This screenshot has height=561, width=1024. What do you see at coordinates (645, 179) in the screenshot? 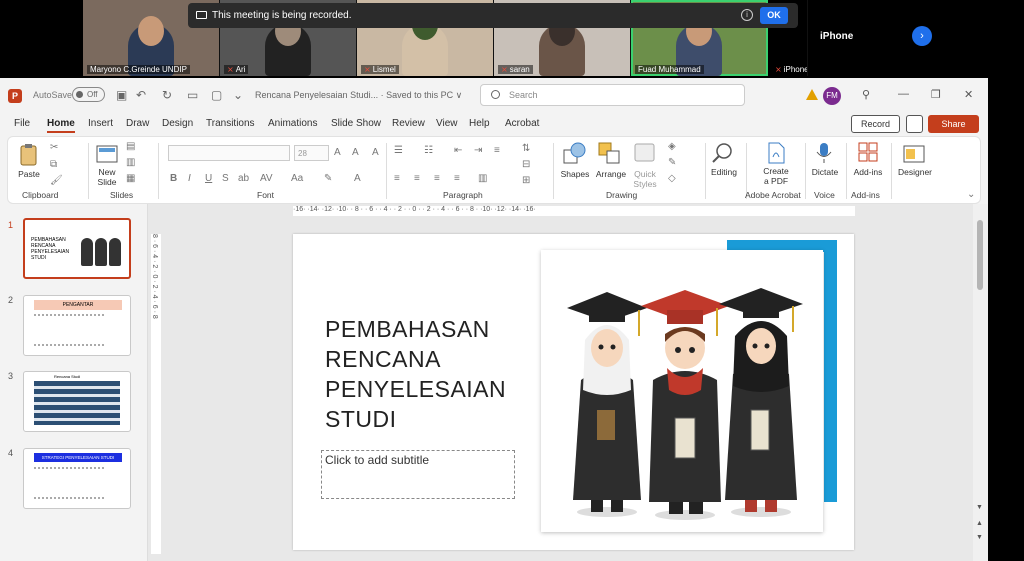
I see `quick-styles-button: Quick Styles` at bounding box center [645, 179].